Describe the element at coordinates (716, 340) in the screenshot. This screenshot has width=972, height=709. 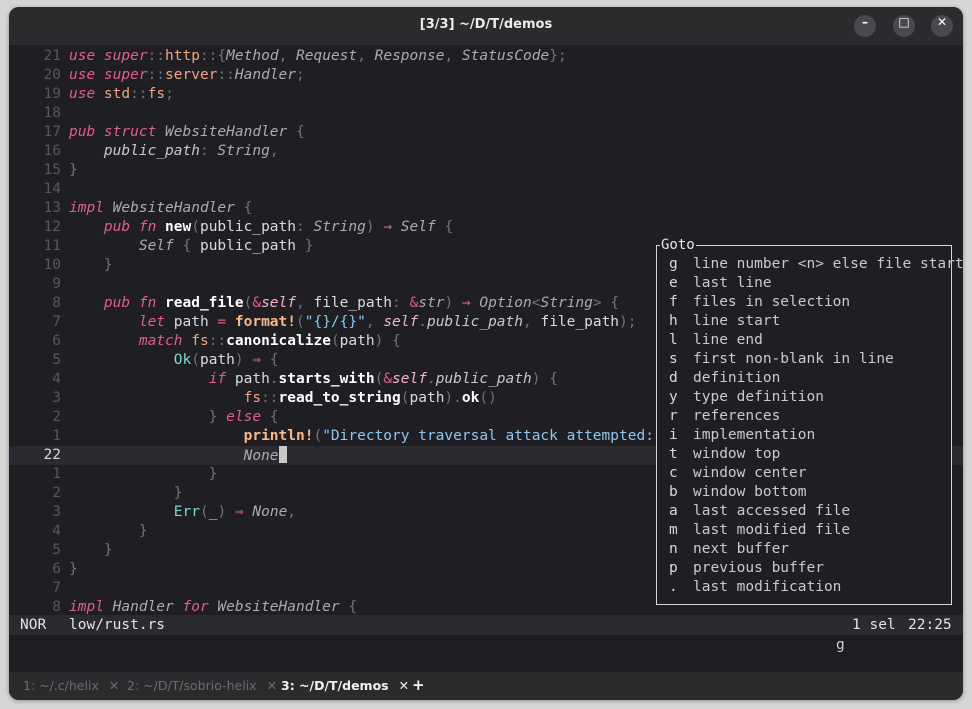
I see `goto-item: l line end` at that location.